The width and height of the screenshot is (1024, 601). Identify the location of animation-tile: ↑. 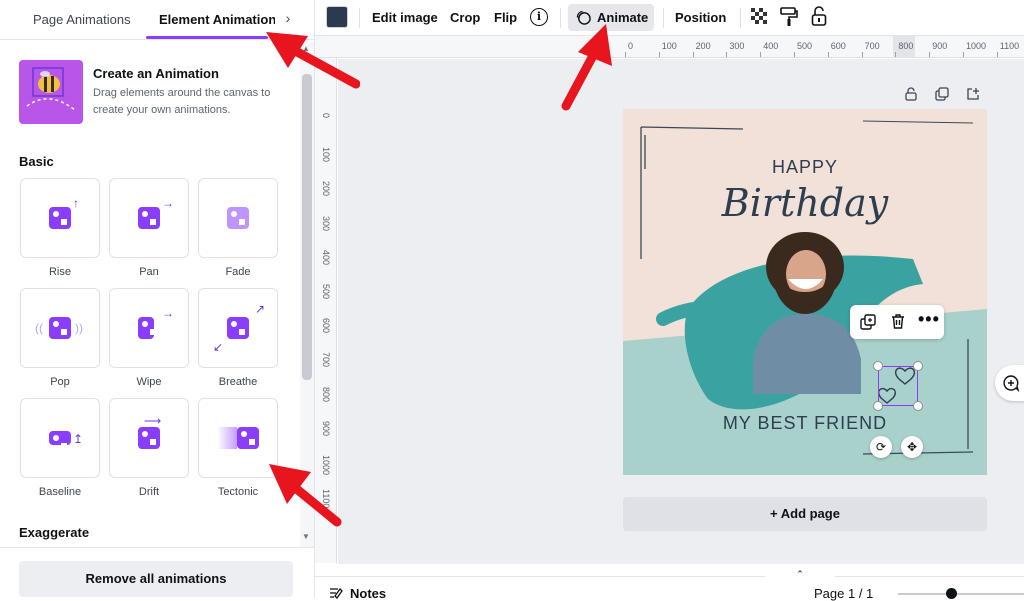
(60, 218).